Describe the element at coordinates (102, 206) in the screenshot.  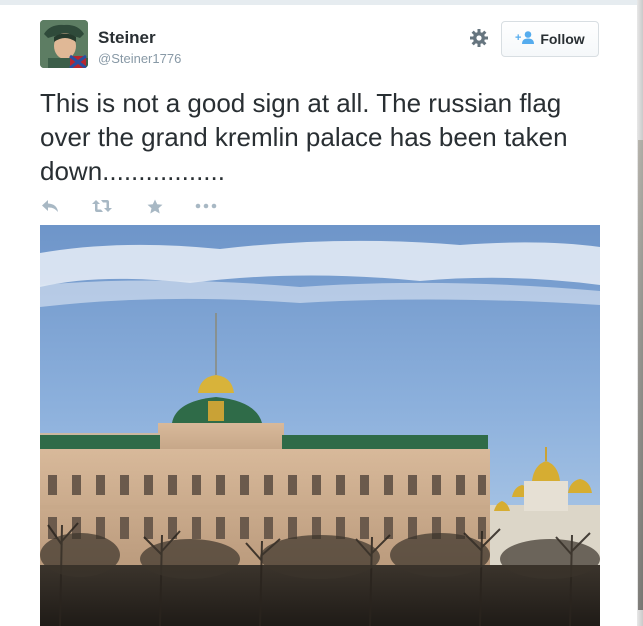
I see `retweet-icon` at that location.